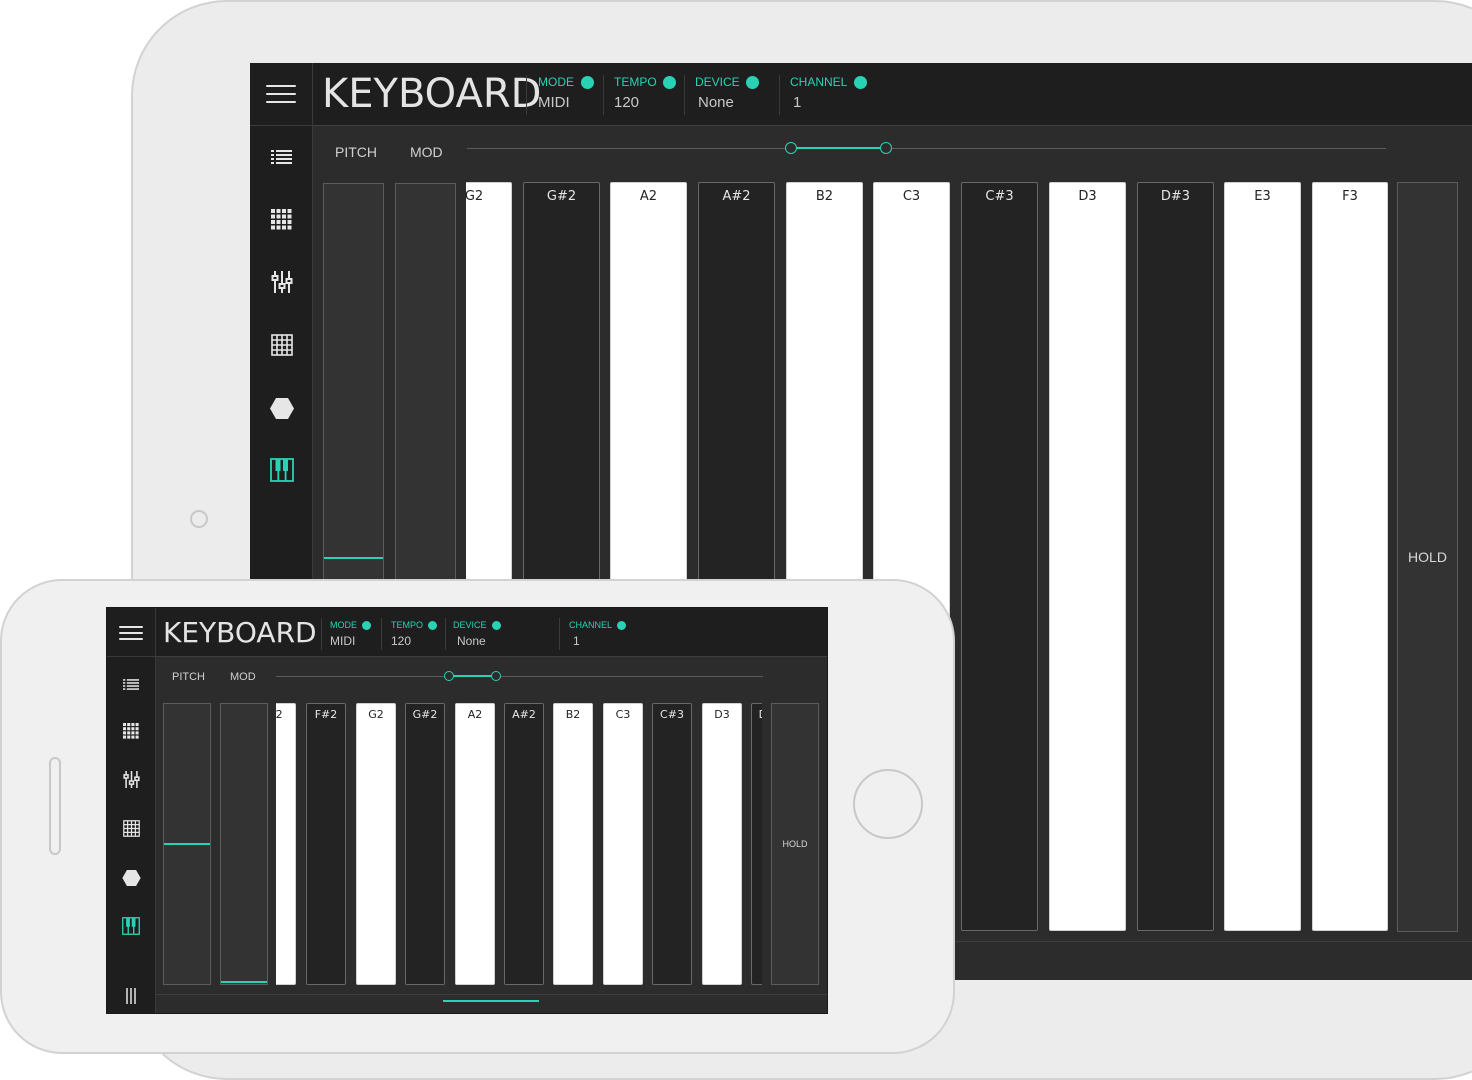  I want to click on phone-menu-button, so click(131, 632).